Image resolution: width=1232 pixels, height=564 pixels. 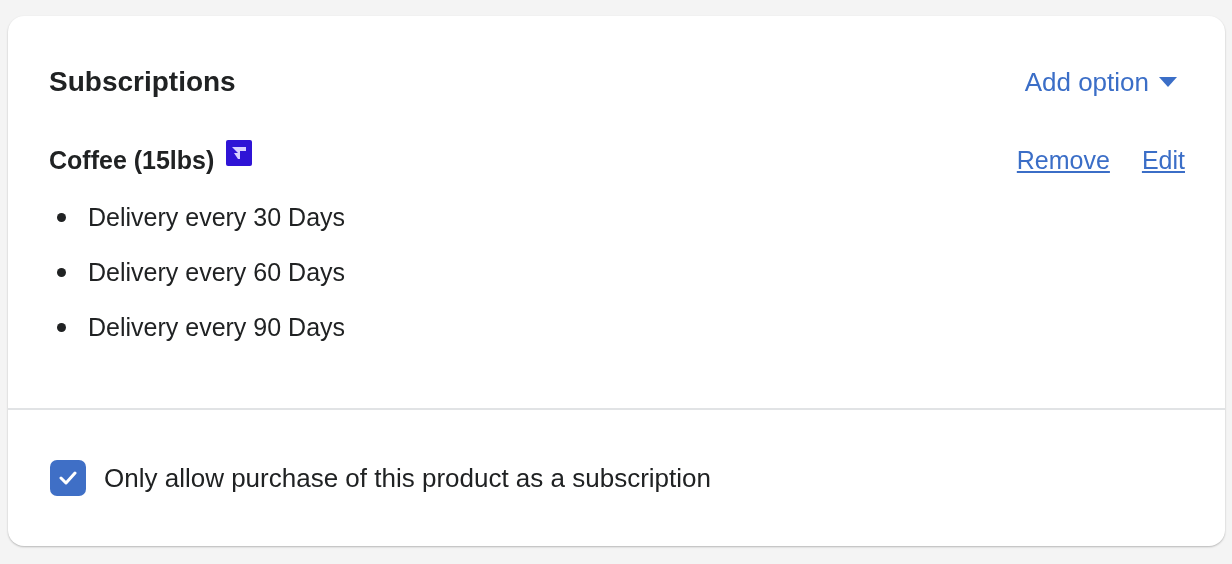 I want to click on add-option-button: Add option, so click(x=1100, y=82).